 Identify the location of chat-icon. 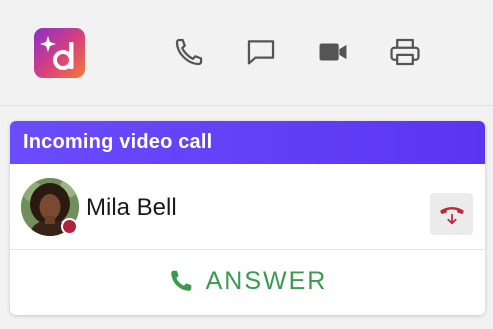
(261, 52).